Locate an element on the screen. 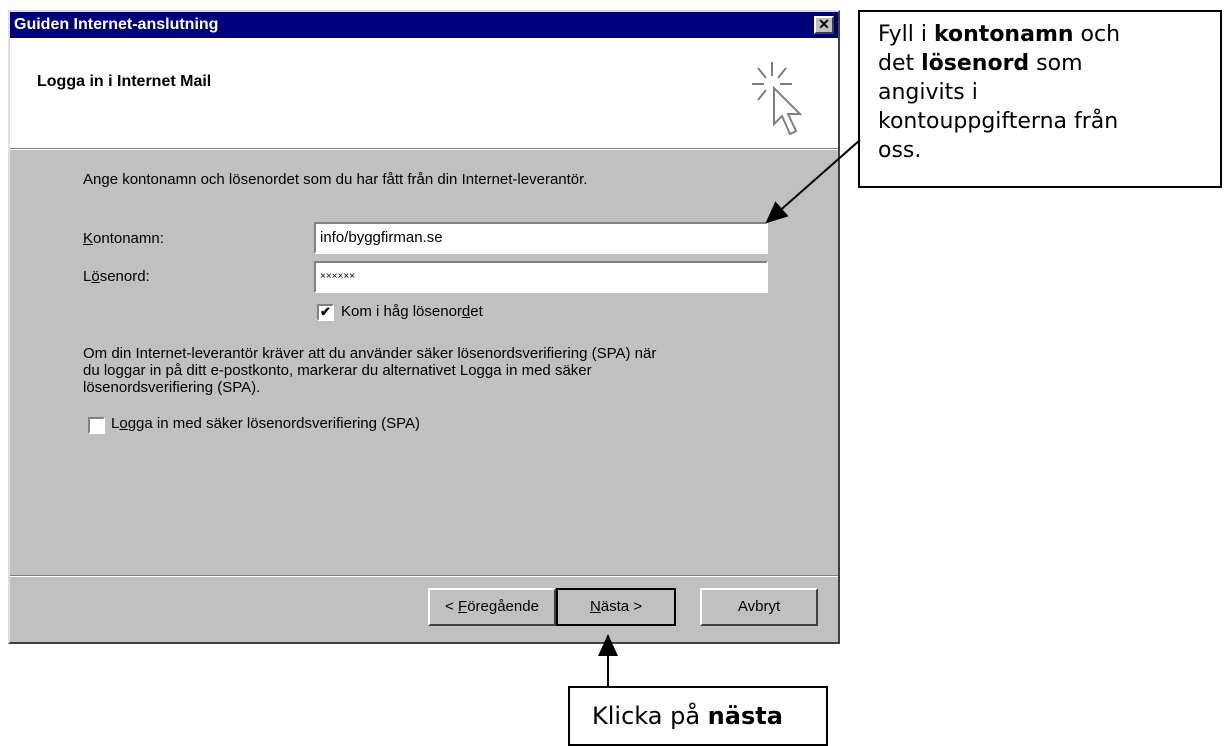 This screenshot has width=1232, height=746. remember-password-checkbox: ✔ is located at coordinates (325, 312).